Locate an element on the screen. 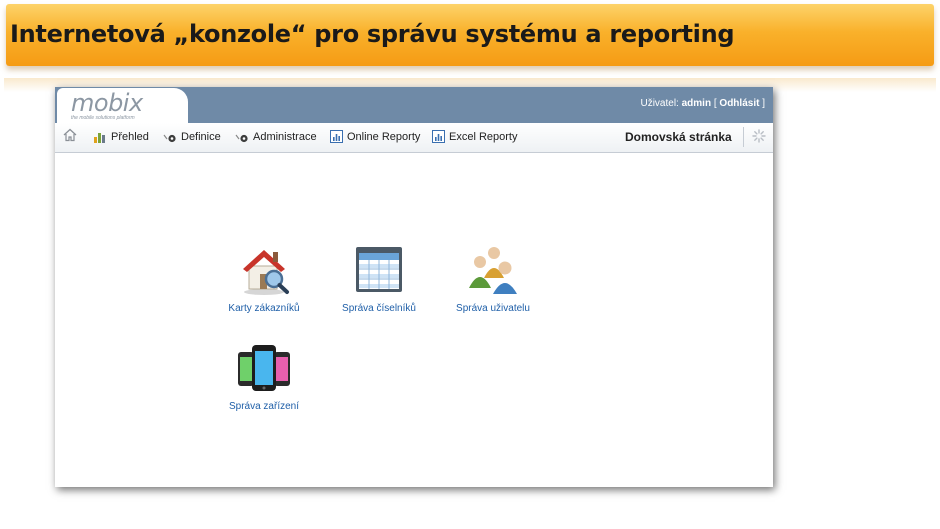 The height and width of the screenshot is (529, 940). user-label: Uživatel: is located at coordinates (659, 103).